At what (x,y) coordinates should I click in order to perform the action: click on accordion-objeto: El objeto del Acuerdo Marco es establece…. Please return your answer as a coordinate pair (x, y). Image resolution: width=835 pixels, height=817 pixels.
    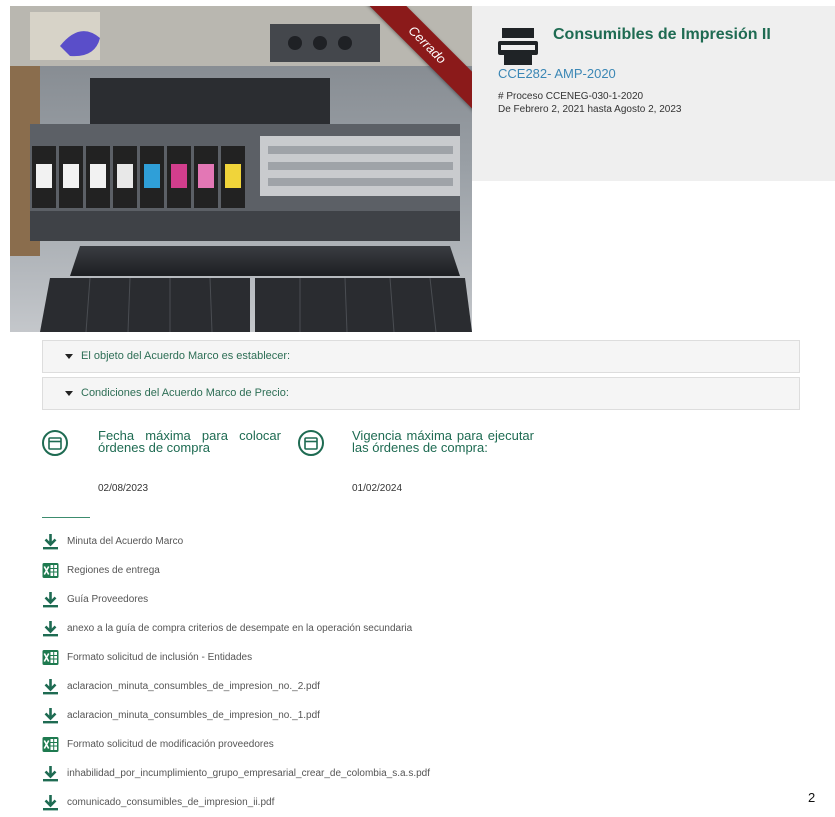
    Looking at the image, I should click on (421, 356).